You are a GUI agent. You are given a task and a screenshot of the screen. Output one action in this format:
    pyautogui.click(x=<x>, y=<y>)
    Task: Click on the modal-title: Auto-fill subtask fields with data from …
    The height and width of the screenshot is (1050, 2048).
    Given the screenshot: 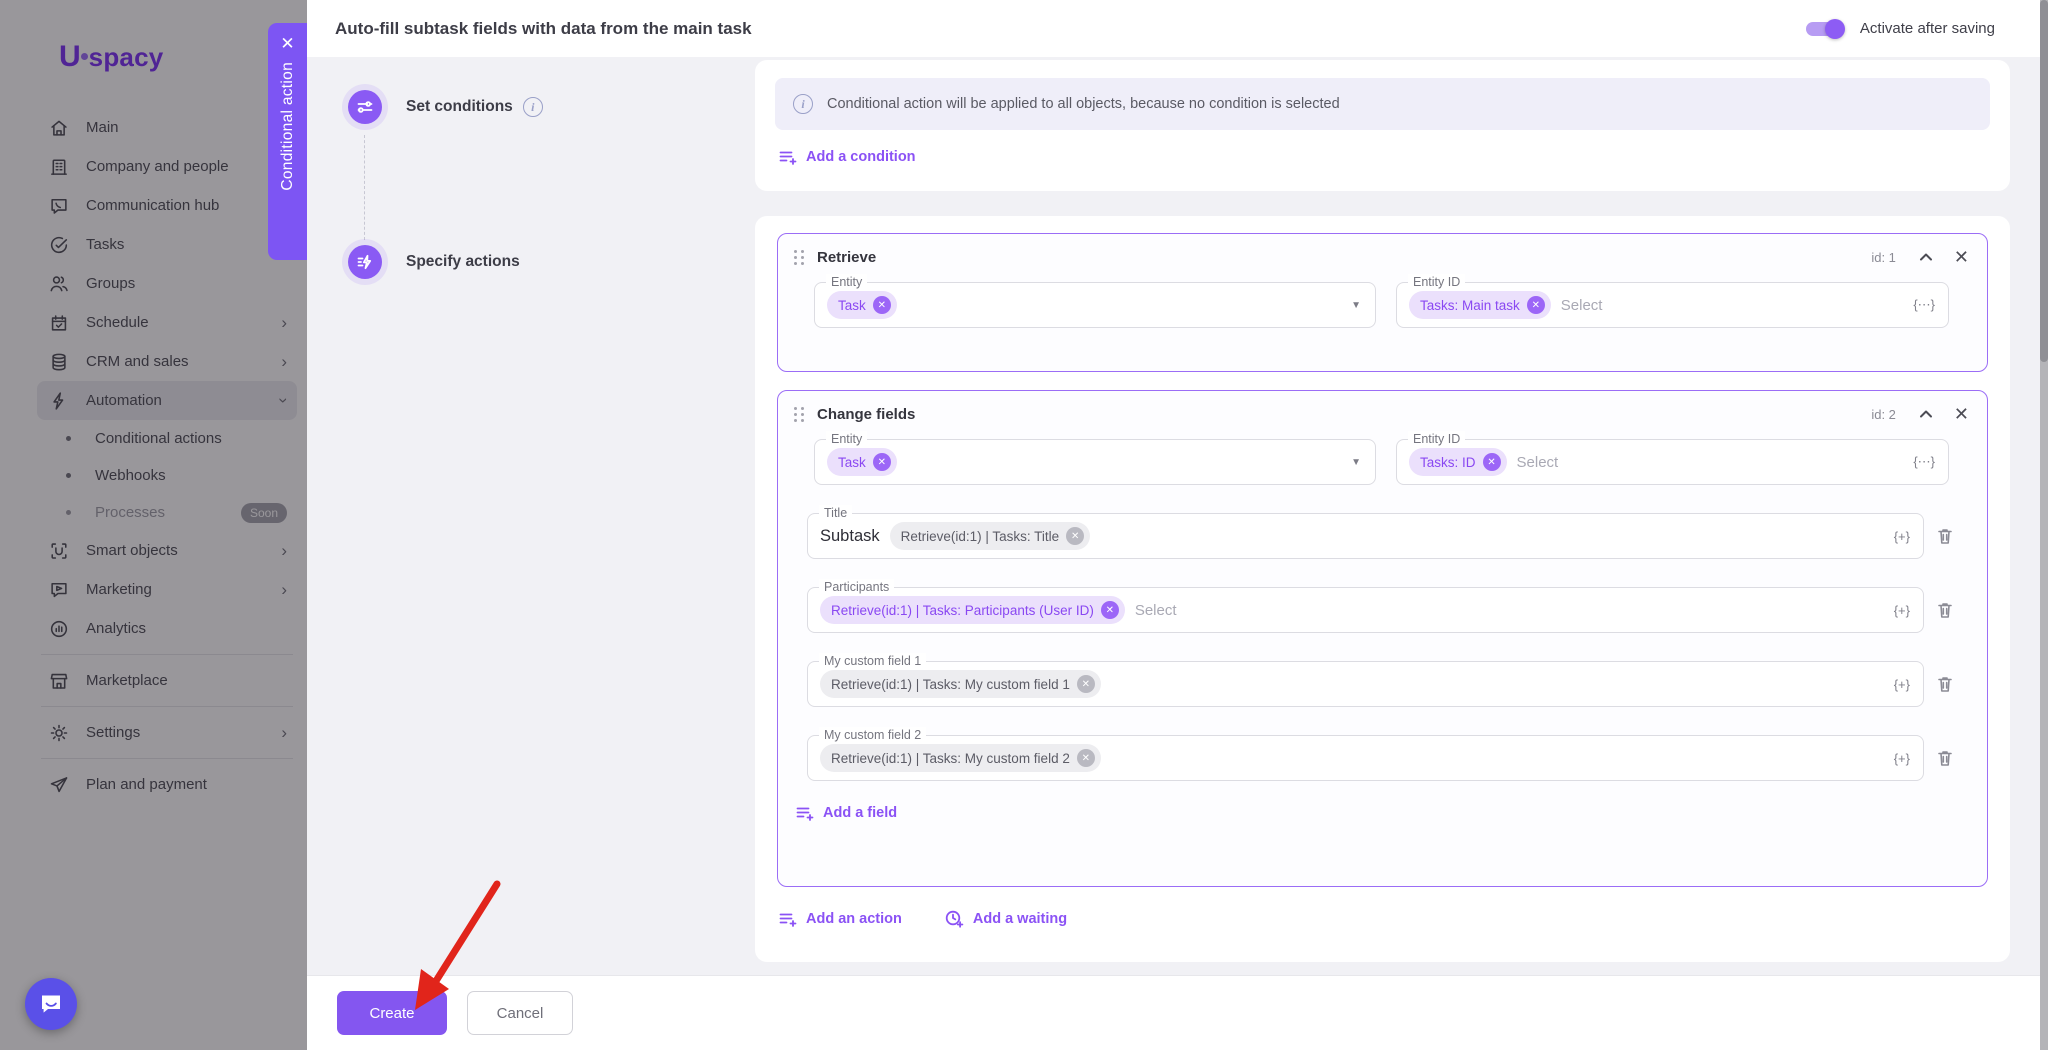 What is the action you would take?
    pyautogui.click(x=543, y=28)
    